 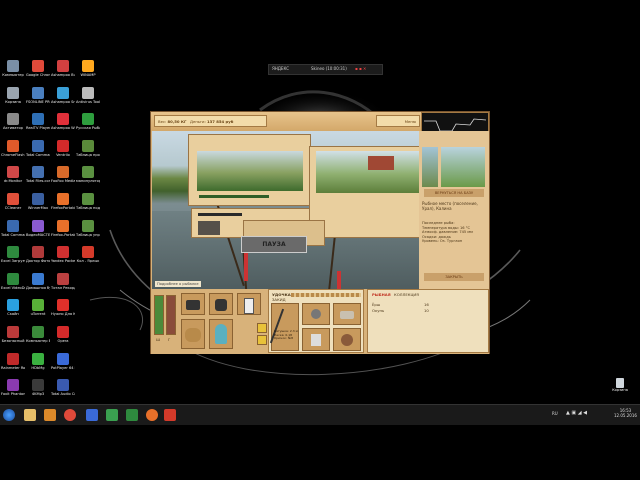 I want to click on desktop-icon: Безопасный, so click(x=13, y=341).